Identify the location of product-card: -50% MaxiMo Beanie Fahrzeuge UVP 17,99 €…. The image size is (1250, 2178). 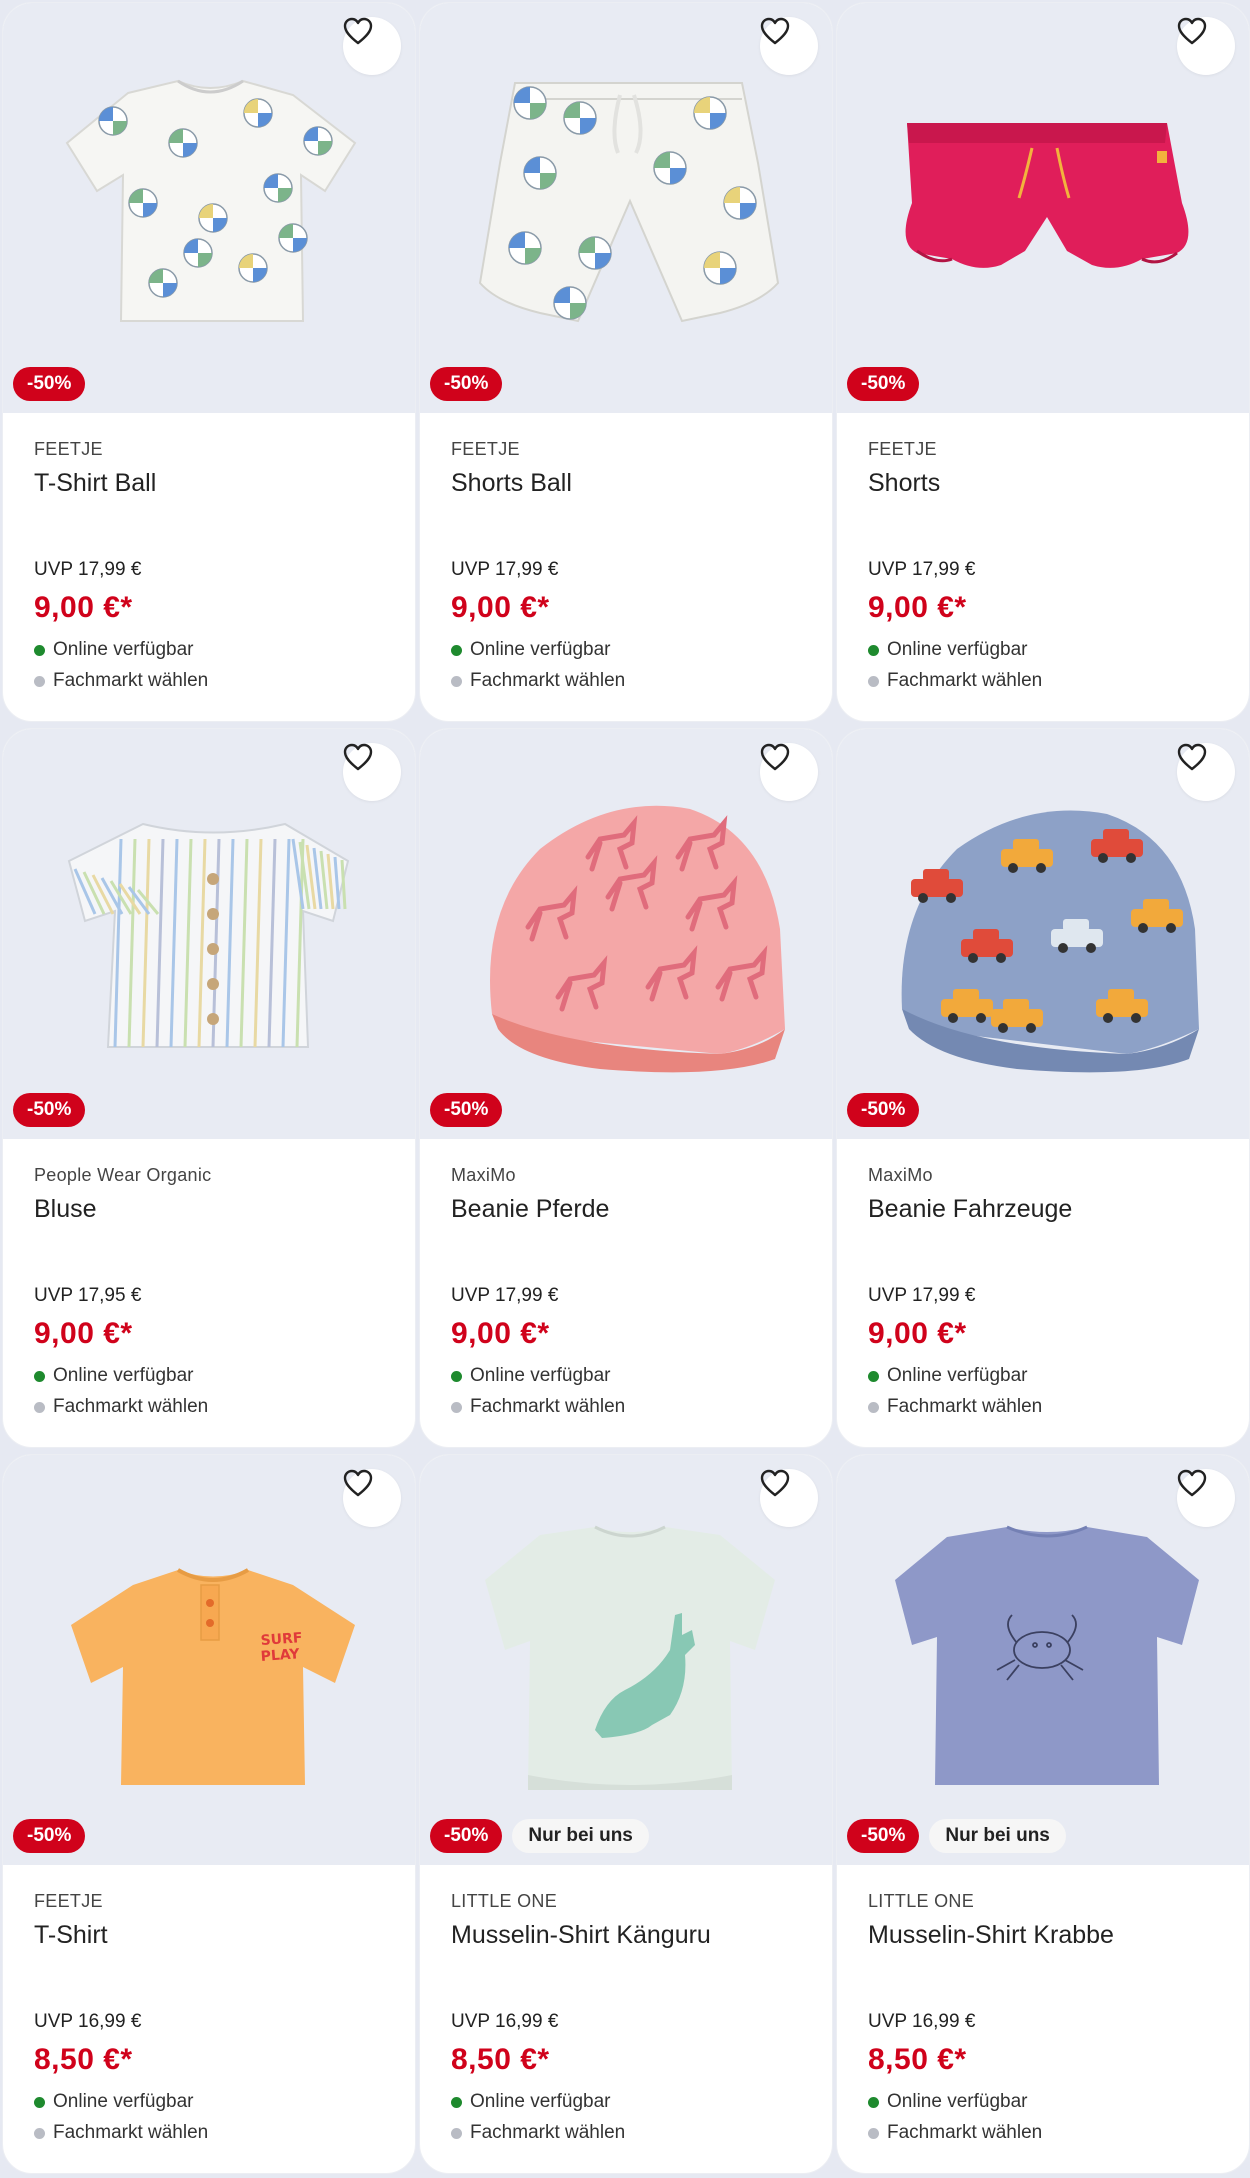
(1043, 1088).